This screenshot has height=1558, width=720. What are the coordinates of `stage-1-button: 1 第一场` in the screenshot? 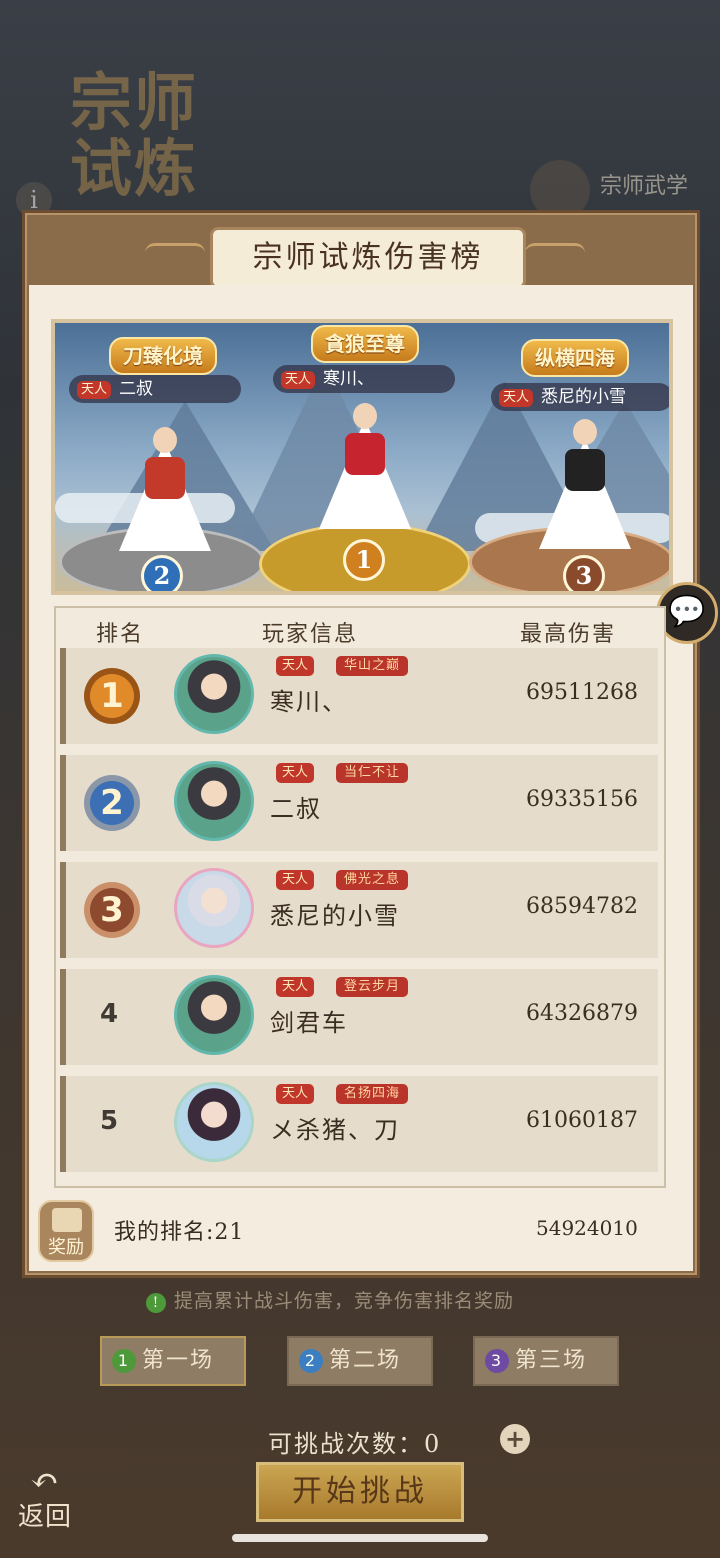 It's located at (173, 1361).